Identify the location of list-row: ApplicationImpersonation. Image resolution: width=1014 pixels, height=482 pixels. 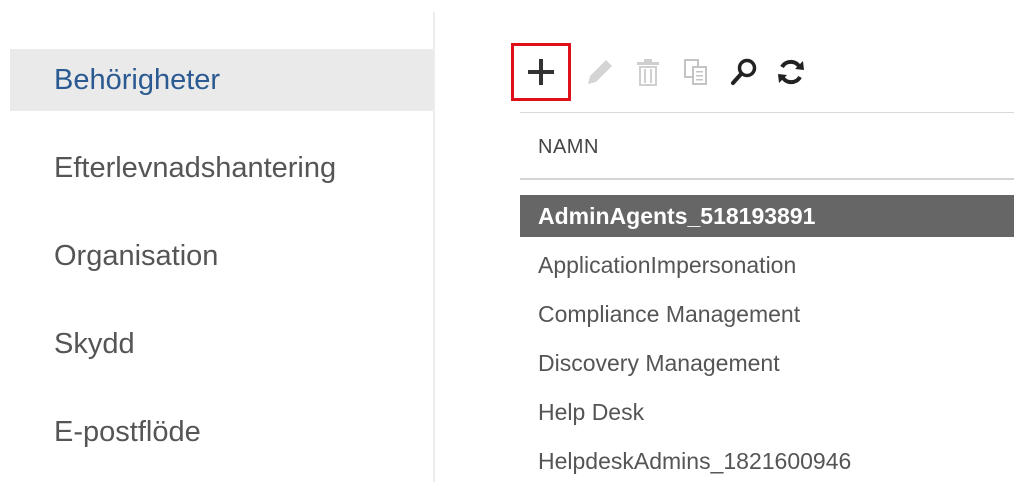
(767, 265).